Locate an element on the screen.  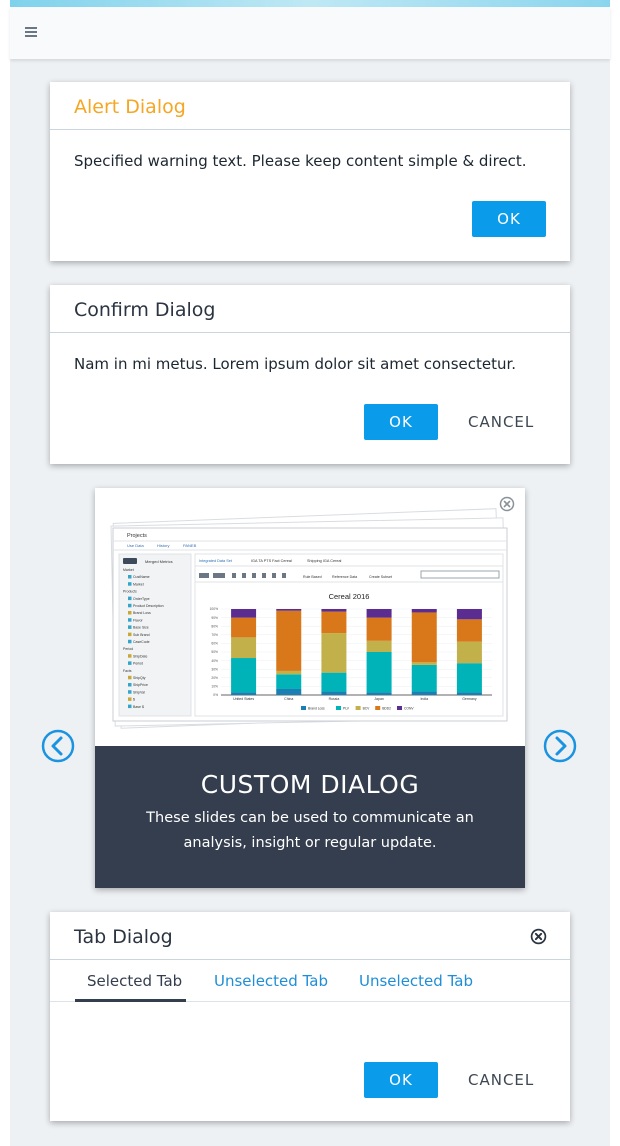
chart-y-tick-label: 90% is located at coordinates (214, 618).